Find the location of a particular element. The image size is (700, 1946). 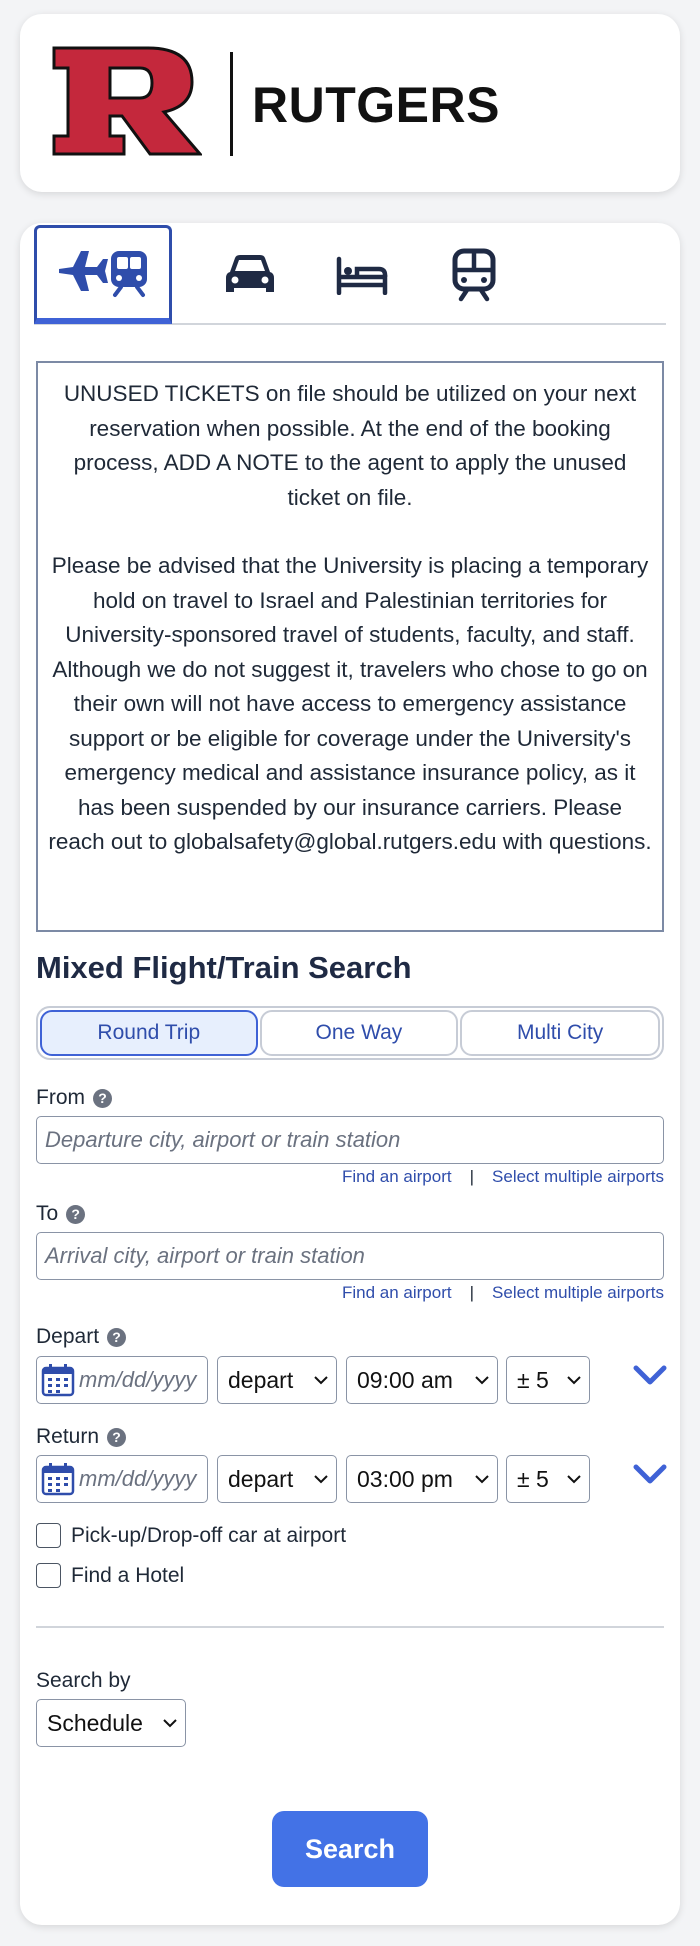

to-input: Arrival city, airport or train station is located at coordinates (350, 1256).